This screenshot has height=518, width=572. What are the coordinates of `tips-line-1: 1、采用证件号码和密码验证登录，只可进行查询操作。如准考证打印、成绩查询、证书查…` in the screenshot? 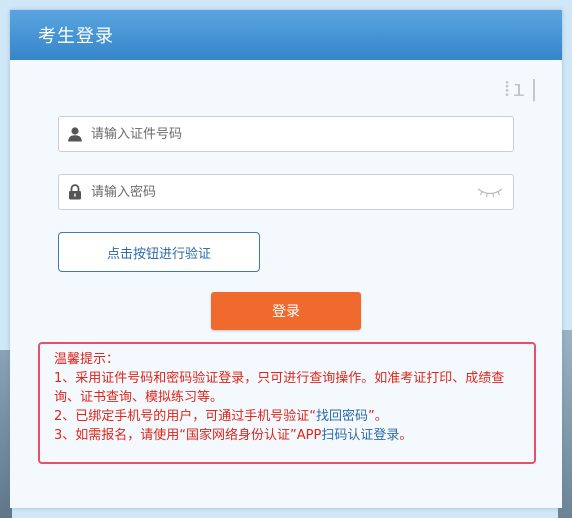 It's located at (279, 388).